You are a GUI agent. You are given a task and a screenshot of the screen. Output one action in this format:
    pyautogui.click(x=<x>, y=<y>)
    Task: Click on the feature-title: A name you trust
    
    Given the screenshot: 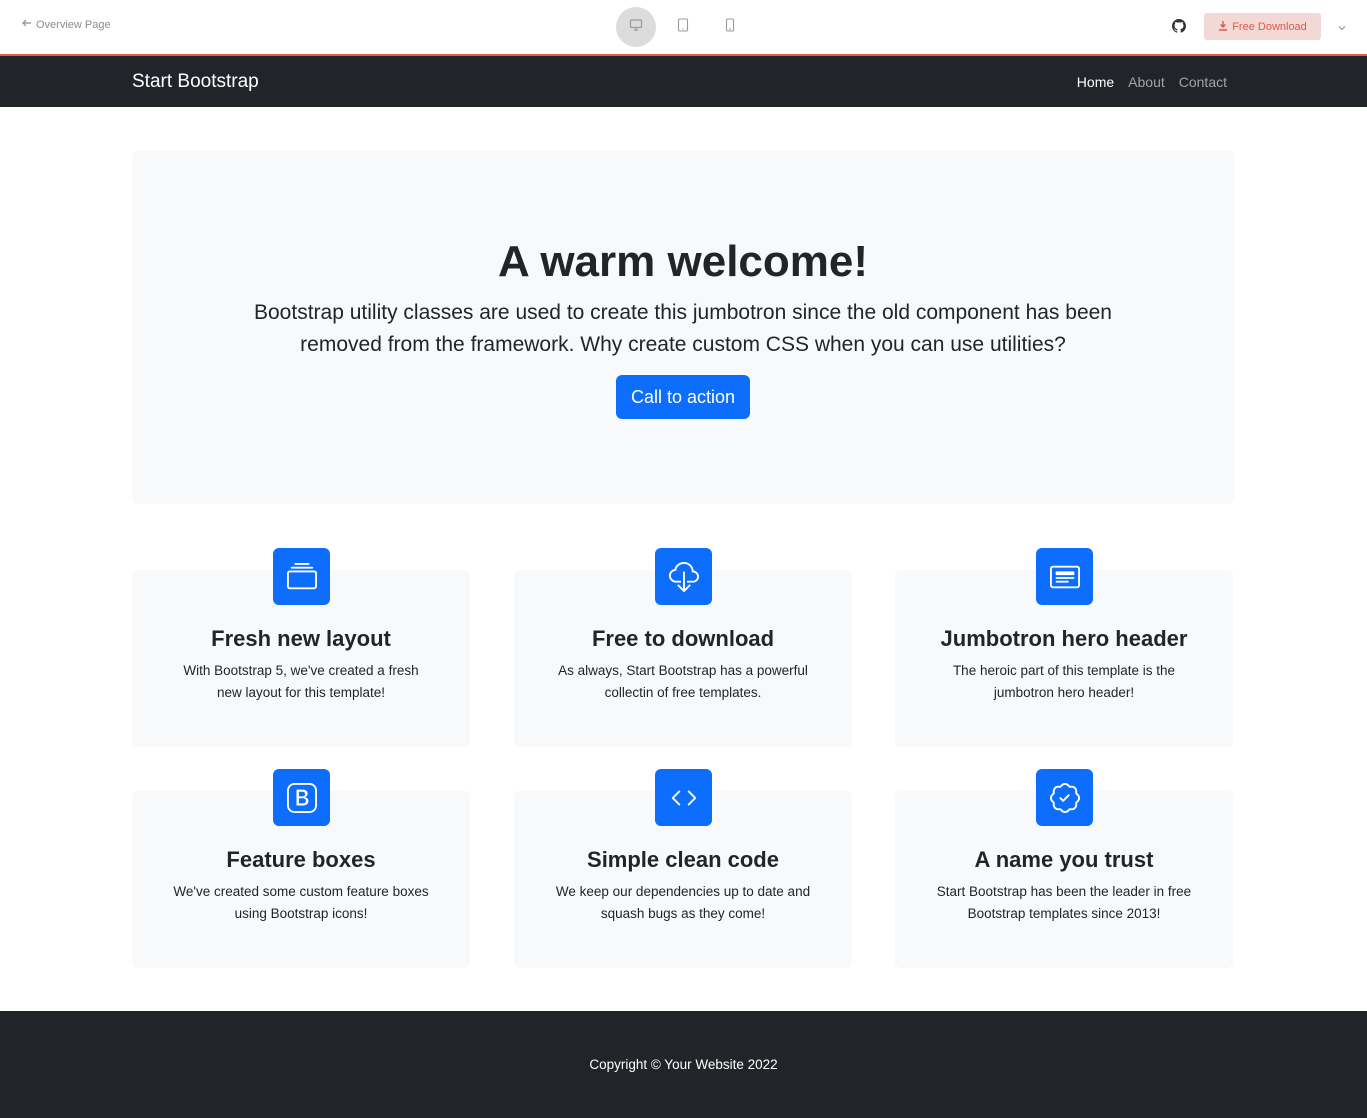 What is the action you would take?
    pyautogui.click(x=1064, y=859)
    